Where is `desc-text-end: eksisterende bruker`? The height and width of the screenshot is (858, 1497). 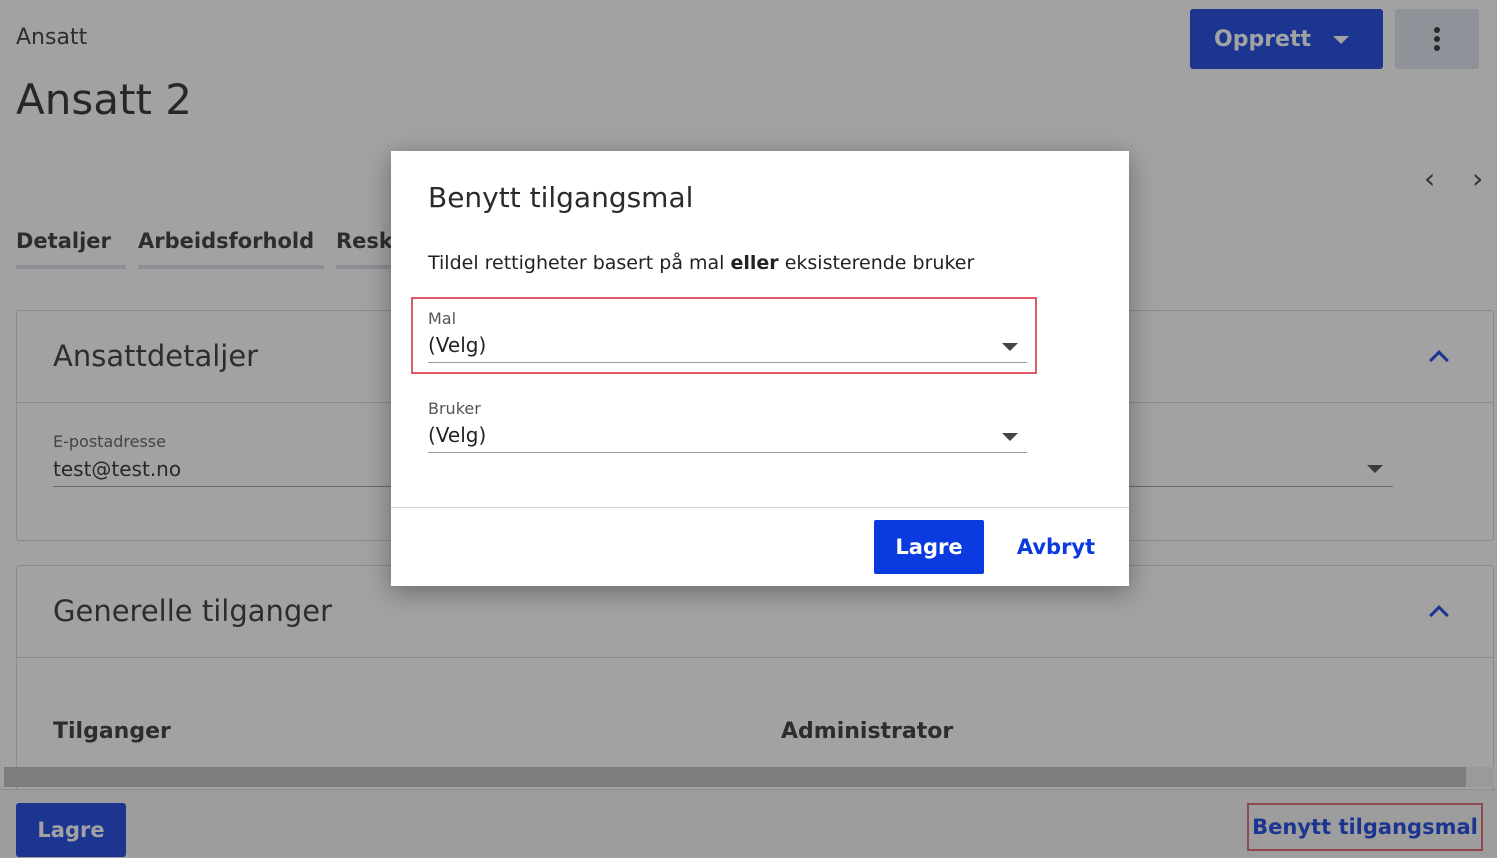 desc-text-end: eksisterende bruker is located at coordinates (876, 263).